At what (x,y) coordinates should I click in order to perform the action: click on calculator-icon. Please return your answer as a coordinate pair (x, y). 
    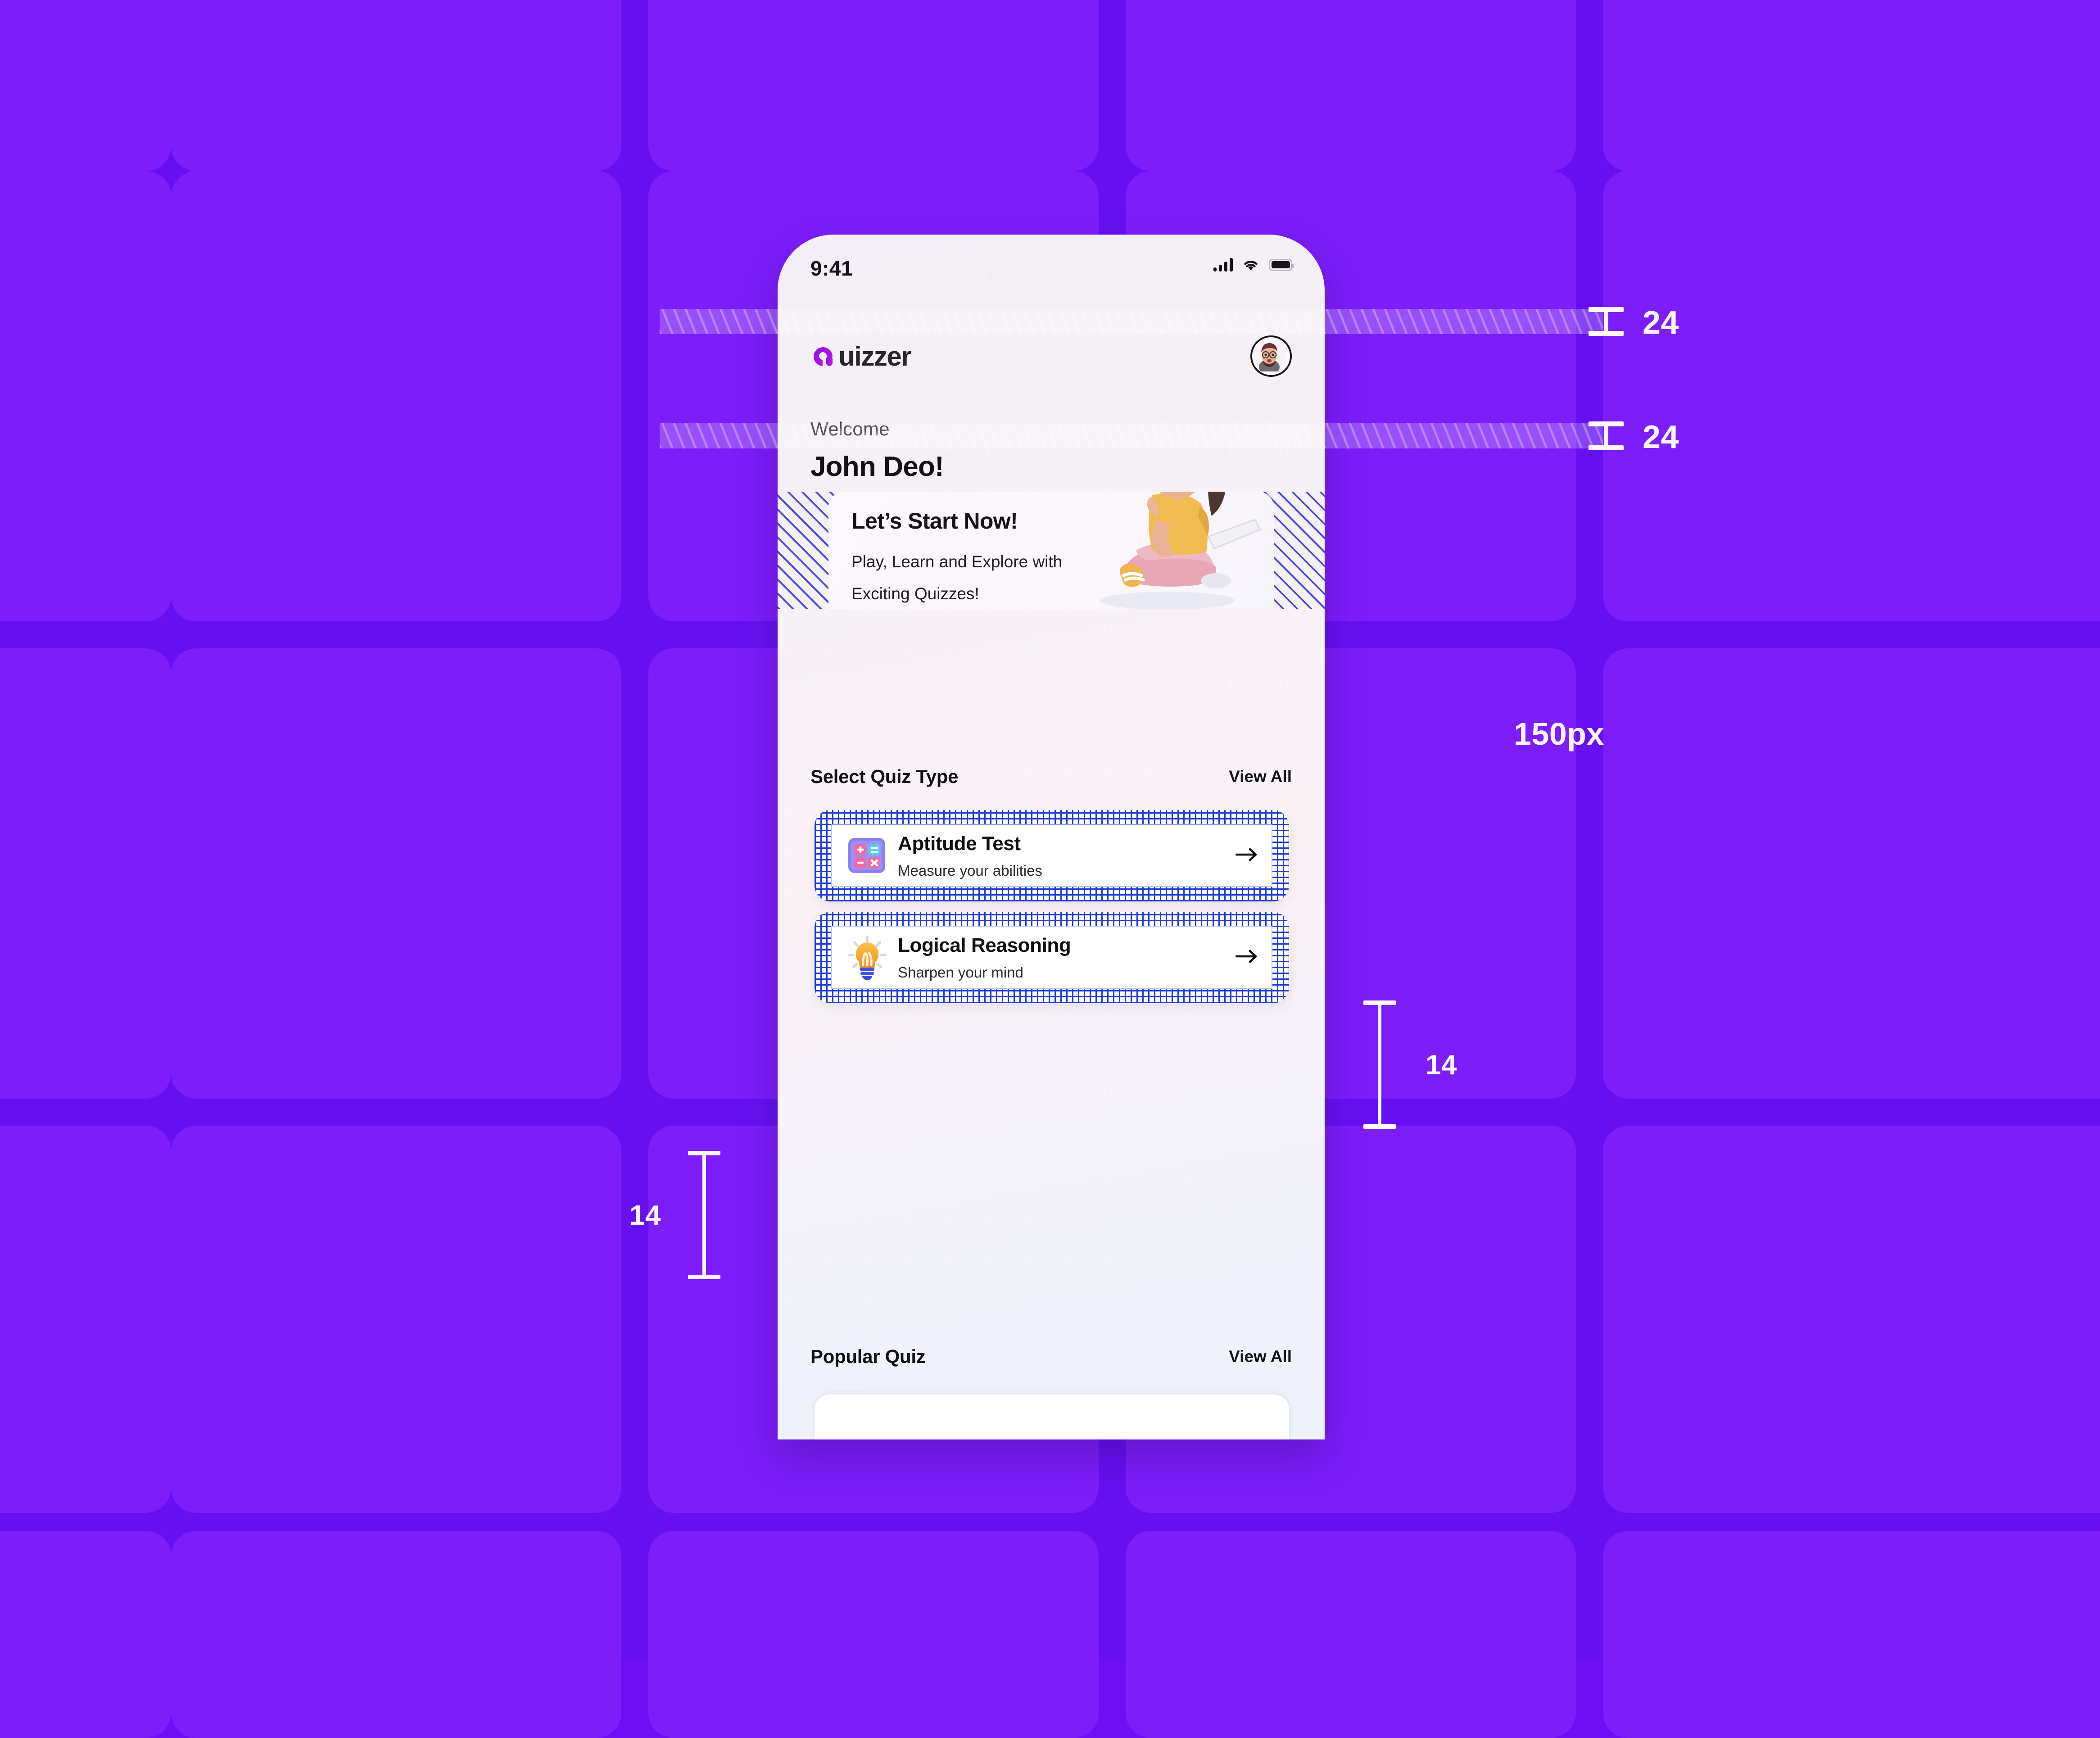
    Looking at the image, I should click on (867, 856).